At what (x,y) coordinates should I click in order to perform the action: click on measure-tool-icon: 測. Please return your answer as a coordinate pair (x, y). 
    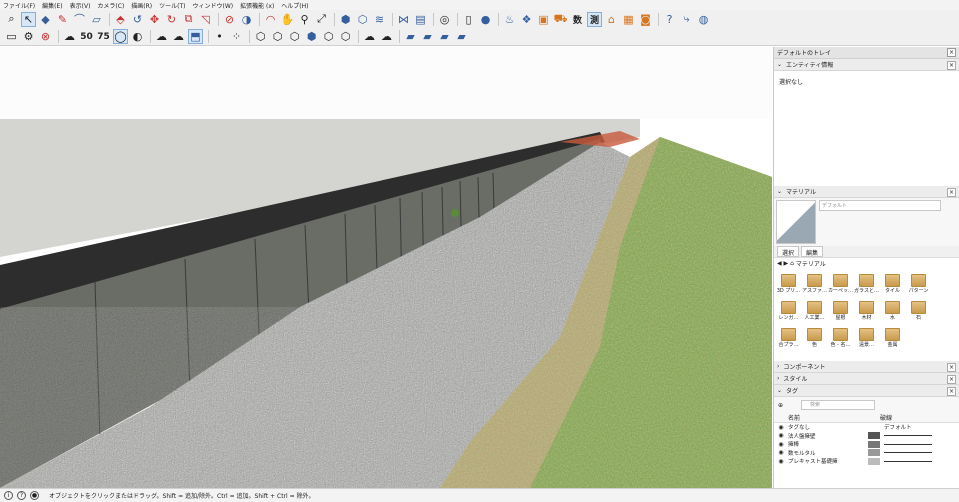
    Looking at the image, I should click on (594, 19).